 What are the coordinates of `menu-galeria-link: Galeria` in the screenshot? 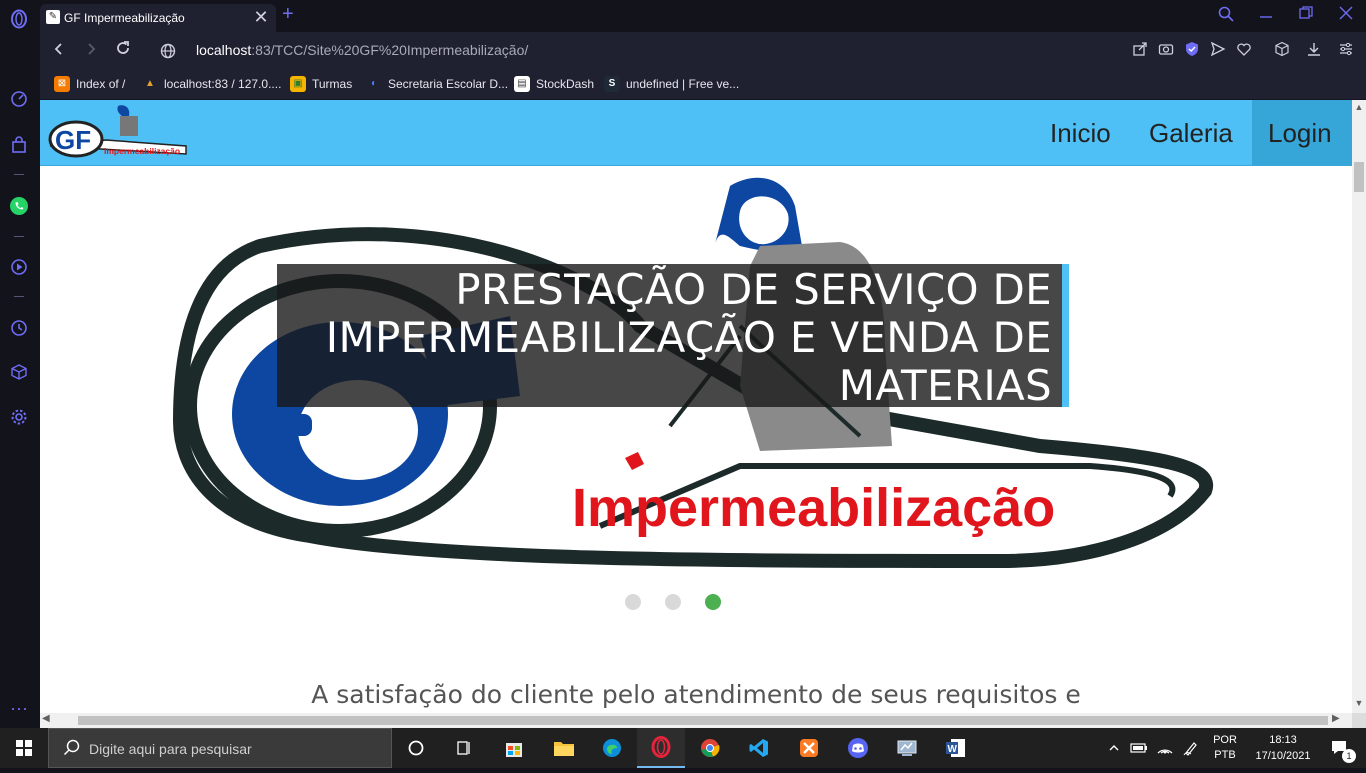 It's located at (1191, 132).